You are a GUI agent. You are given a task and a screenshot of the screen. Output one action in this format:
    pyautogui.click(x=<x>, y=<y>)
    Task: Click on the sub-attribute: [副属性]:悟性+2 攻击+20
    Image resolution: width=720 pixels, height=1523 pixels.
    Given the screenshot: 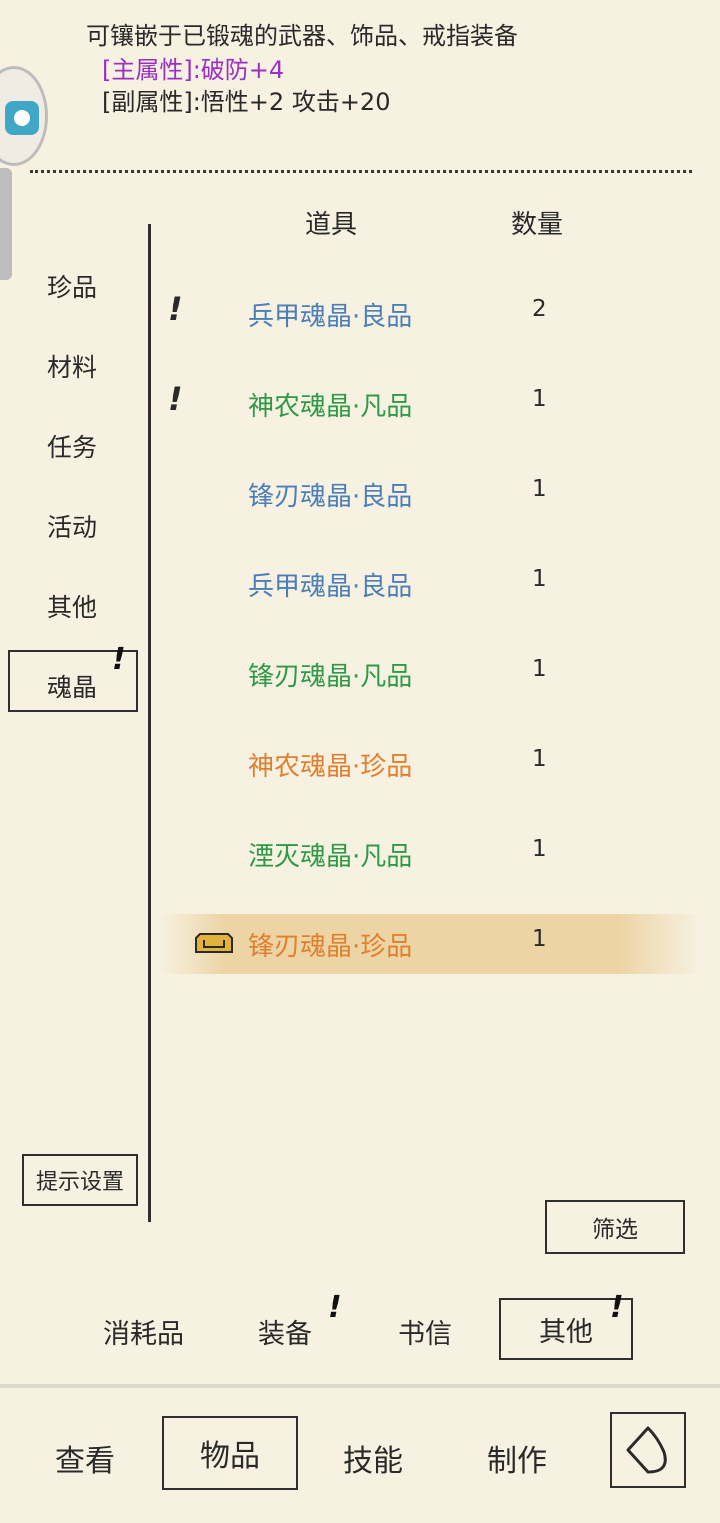 What is the action you would take?
    pyautogui.click(x=246, y=102)
    